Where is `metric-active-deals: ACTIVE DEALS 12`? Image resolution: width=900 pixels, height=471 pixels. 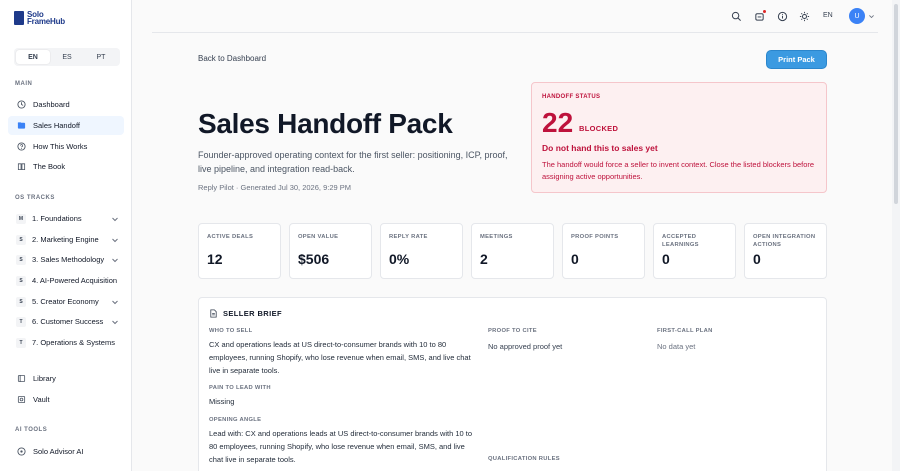
metric-active-deals: ACTIVE DEALS 12 is located at coordinates (239, 251).